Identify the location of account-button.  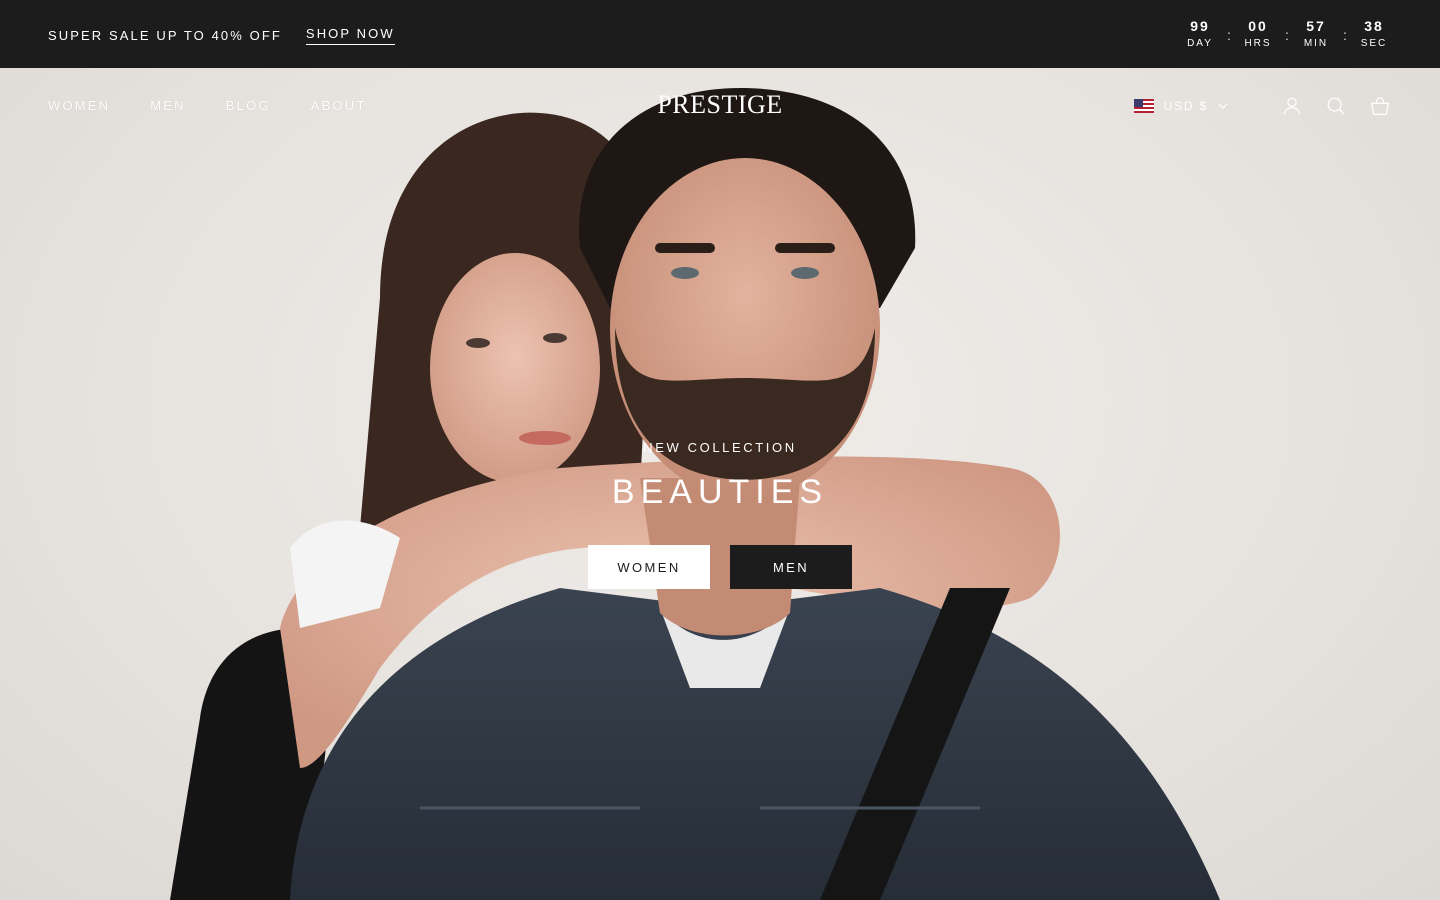
(1292, 106).